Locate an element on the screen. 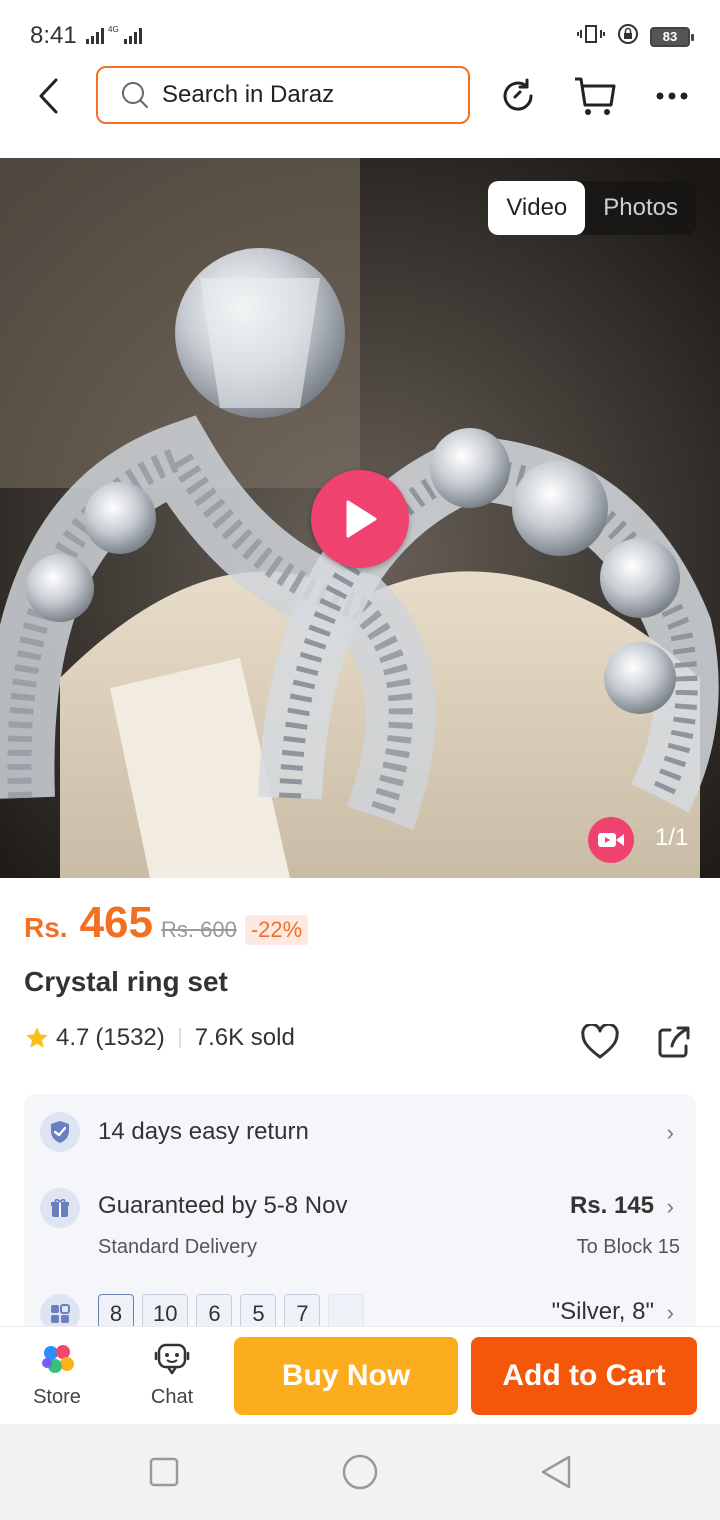  cart-button is located at coordinates (595, 96).